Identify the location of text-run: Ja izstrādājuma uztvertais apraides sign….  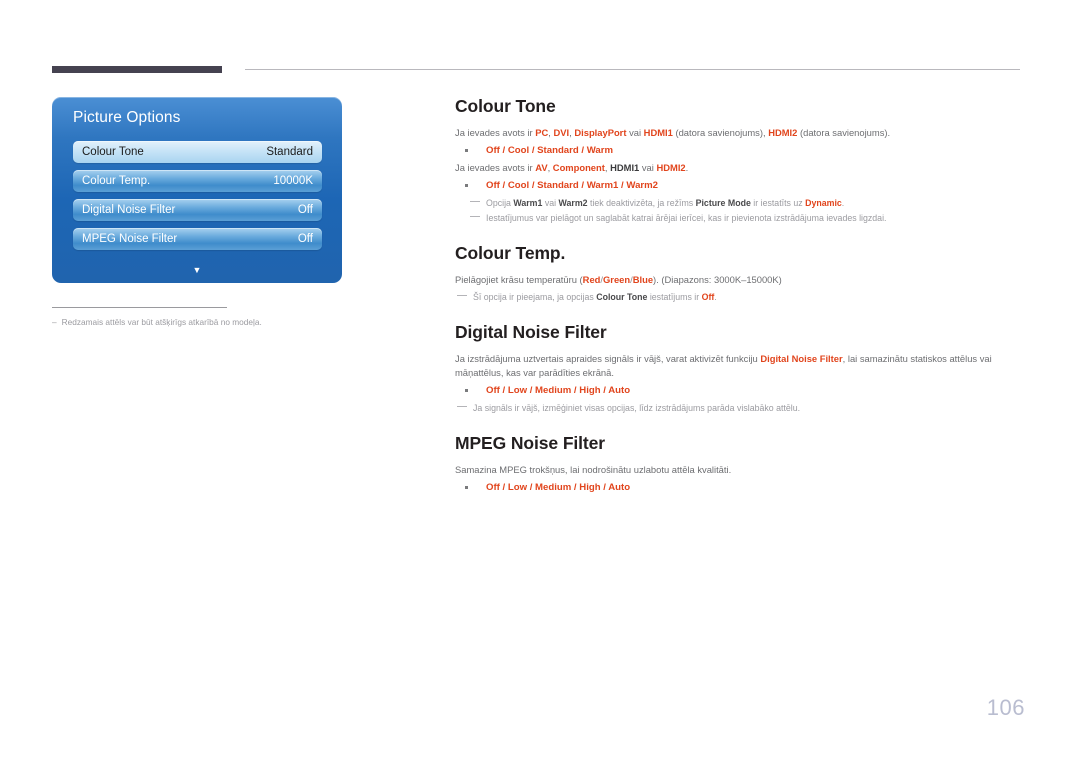
(608, 358).